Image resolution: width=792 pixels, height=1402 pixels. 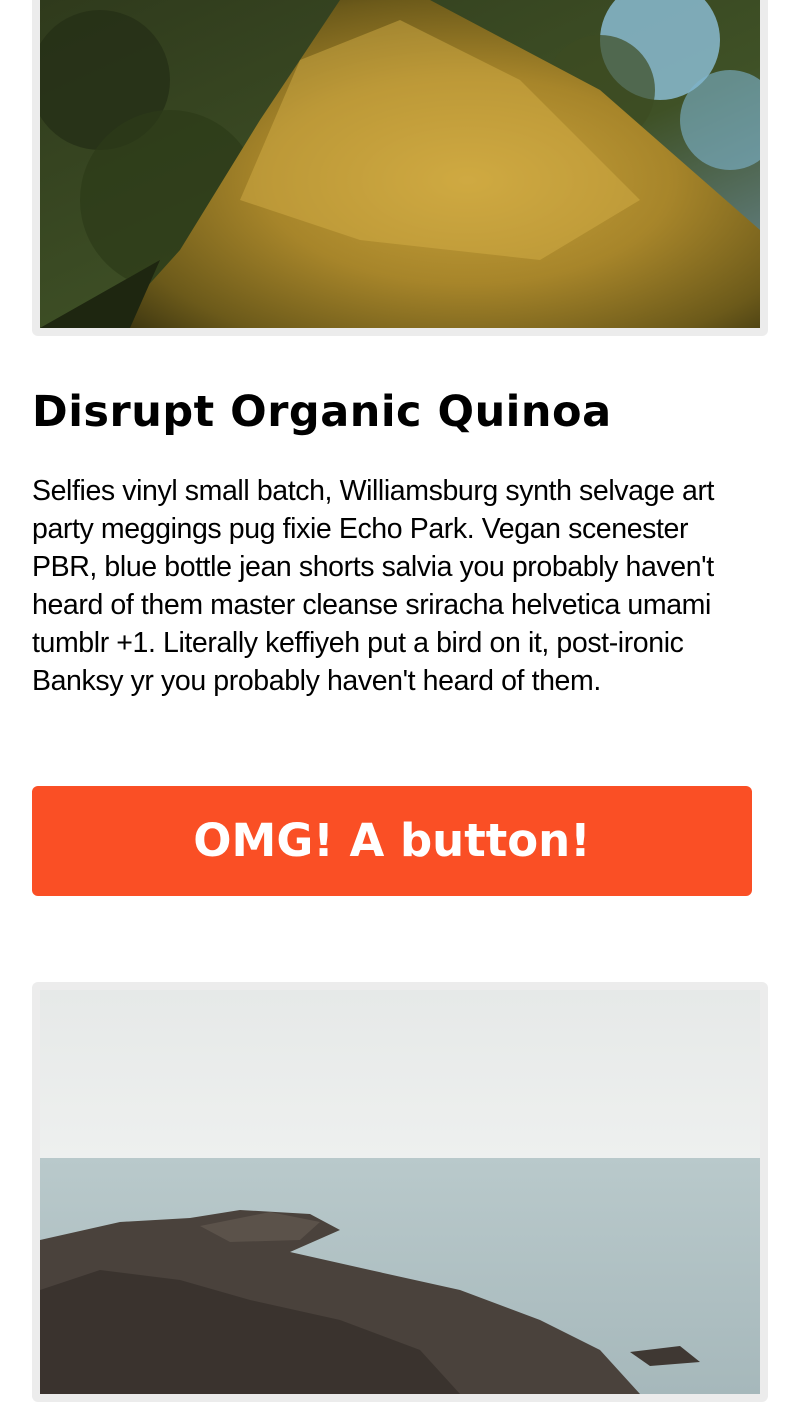 I want to click on omg-button: OMG! A button!, so click(x=392, y=841).